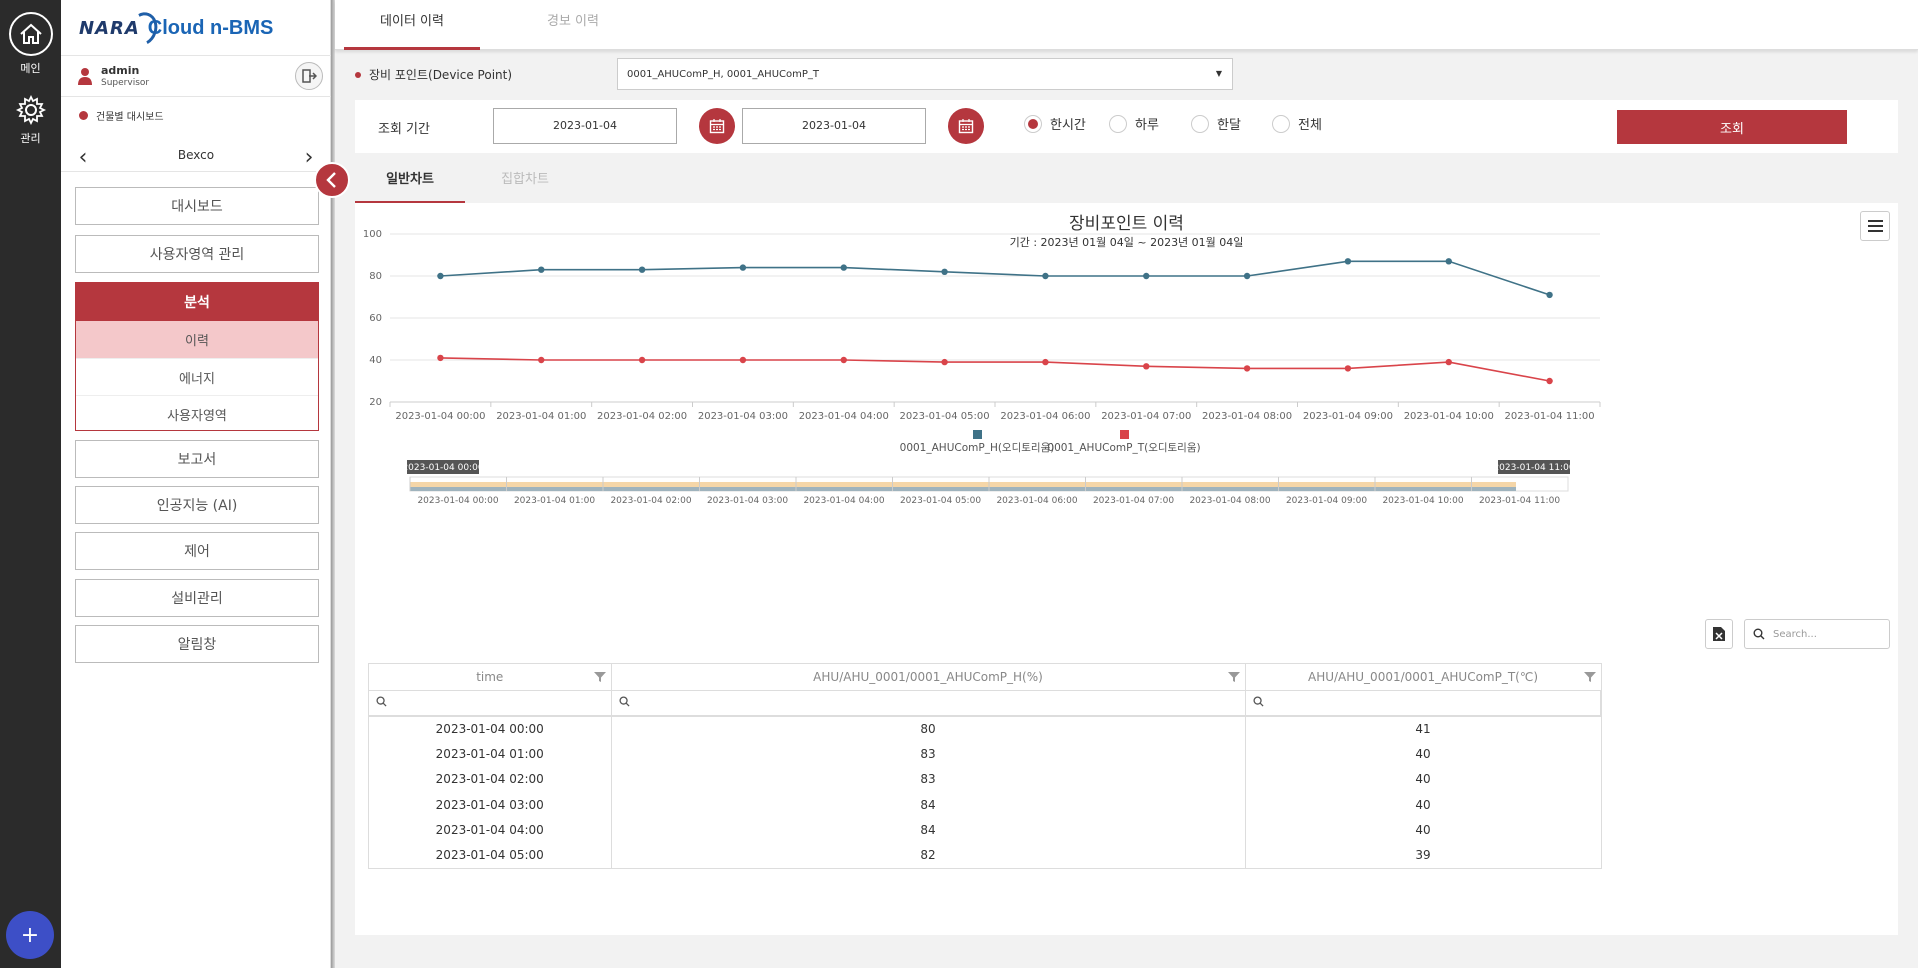 The height and width of the screenshot is (968, 1918). Describe the element at coordinates (525, 182) in the screenshot. I see `tab-aggregate-chart: 집합차트` at that location.